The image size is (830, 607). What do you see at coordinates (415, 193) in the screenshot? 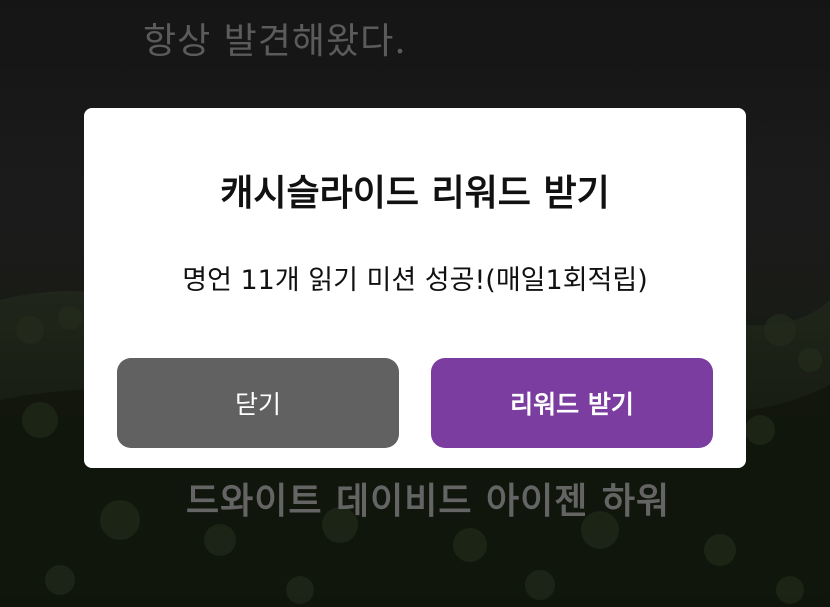
I see `dialog-title: 캐시슬라이드 리워드 받기` at bounding box center [415, 193].